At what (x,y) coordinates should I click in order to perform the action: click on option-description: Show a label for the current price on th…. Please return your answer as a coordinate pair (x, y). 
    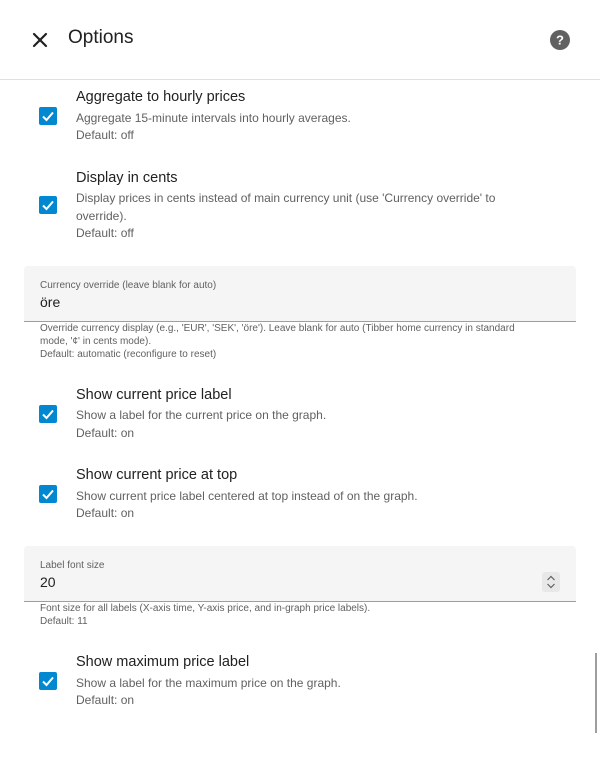
    Looking at the image, I should click on (201, 415).